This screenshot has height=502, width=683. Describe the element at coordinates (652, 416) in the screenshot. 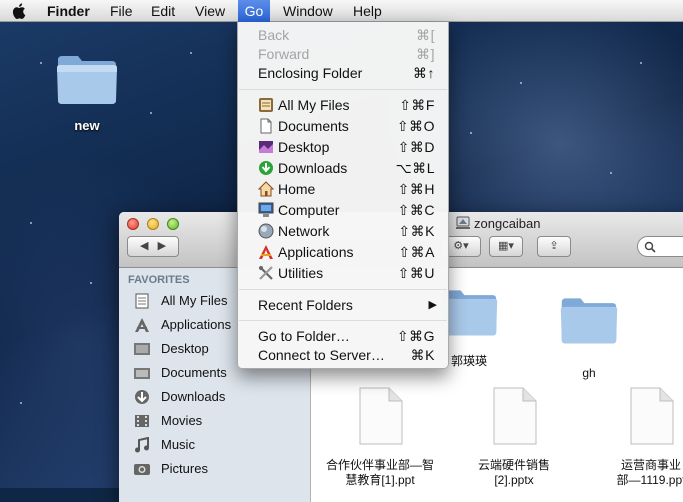

I see `document-icon` at that location.